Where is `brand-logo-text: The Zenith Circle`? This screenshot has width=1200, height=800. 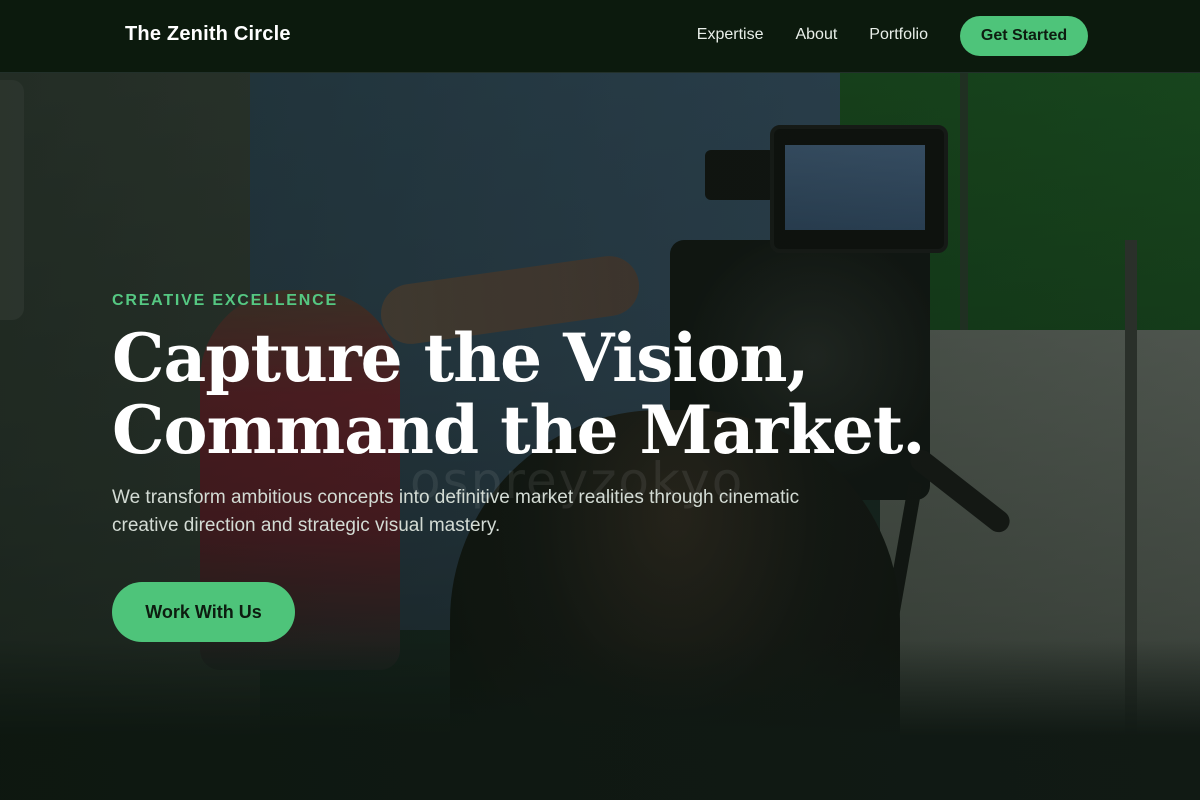
brand-logo-text: The Zenith Circle is located at coordinates (208, 34).